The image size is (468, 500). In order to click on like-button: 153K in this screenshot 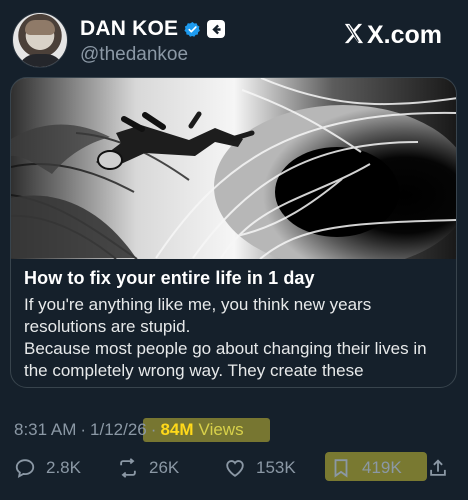, I will do `click(260, 468)`.